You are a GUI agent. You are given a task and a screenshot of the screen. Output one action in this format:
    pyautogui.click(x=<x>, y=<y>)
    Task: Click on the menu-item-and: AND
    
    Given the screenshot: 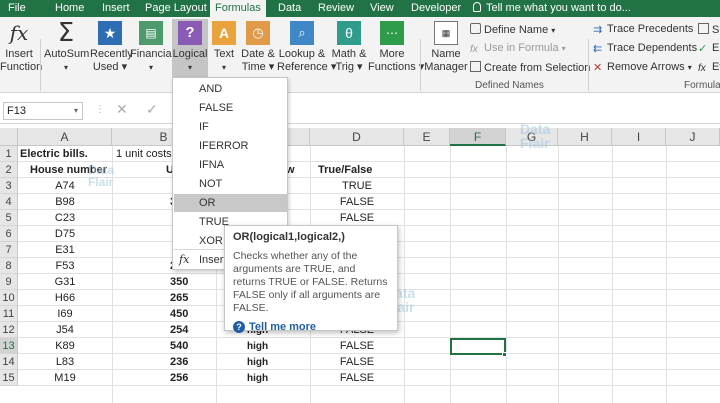 What is the action you would take?
    pyautogui.click(x=230, y=89)
    